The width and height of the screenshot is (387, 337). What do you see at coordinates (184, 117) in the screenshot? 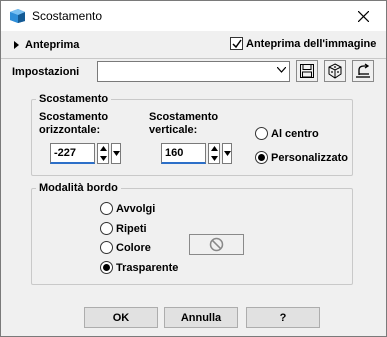
I see `vertical-offset-label-line1: Scostamento` at bounding box center [184, 117].